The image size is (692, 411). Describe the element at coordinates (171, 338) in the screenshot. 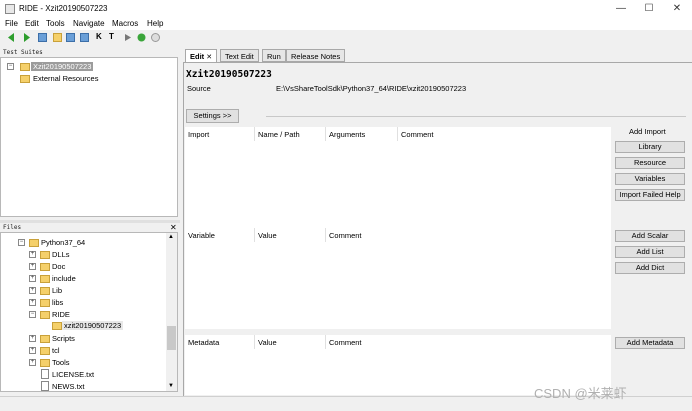

I see `files-scrollbar-thumb` at that location.